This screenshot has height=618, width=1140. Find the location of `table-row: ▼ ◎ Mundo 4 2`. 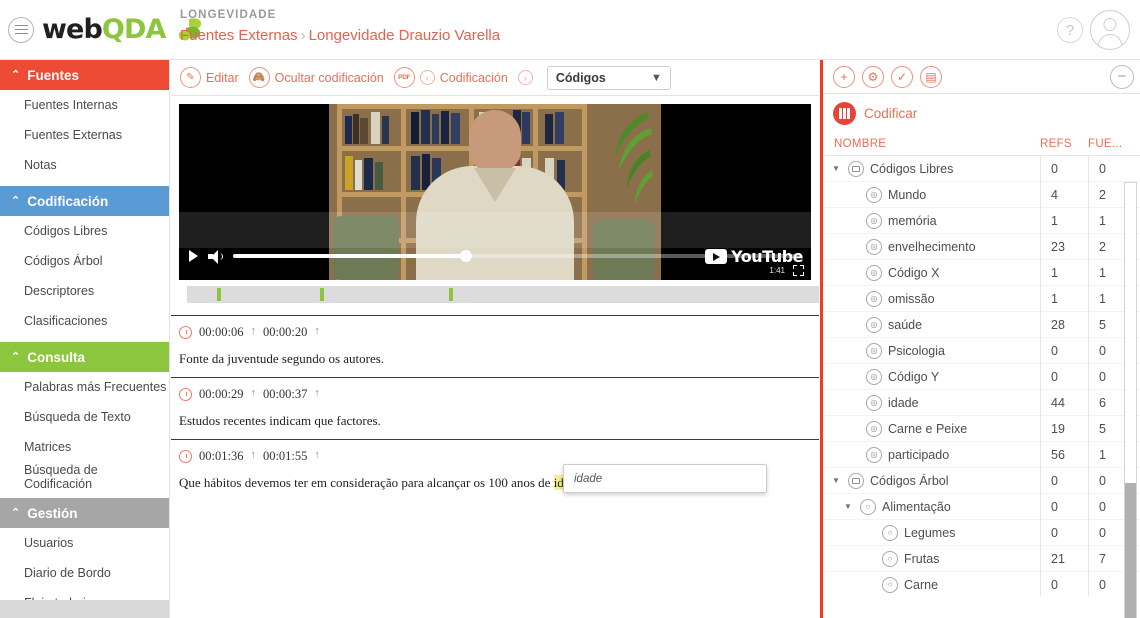

table-row: ▼ ◎ Mundo 4 2 is located at coordinates (982, 194).